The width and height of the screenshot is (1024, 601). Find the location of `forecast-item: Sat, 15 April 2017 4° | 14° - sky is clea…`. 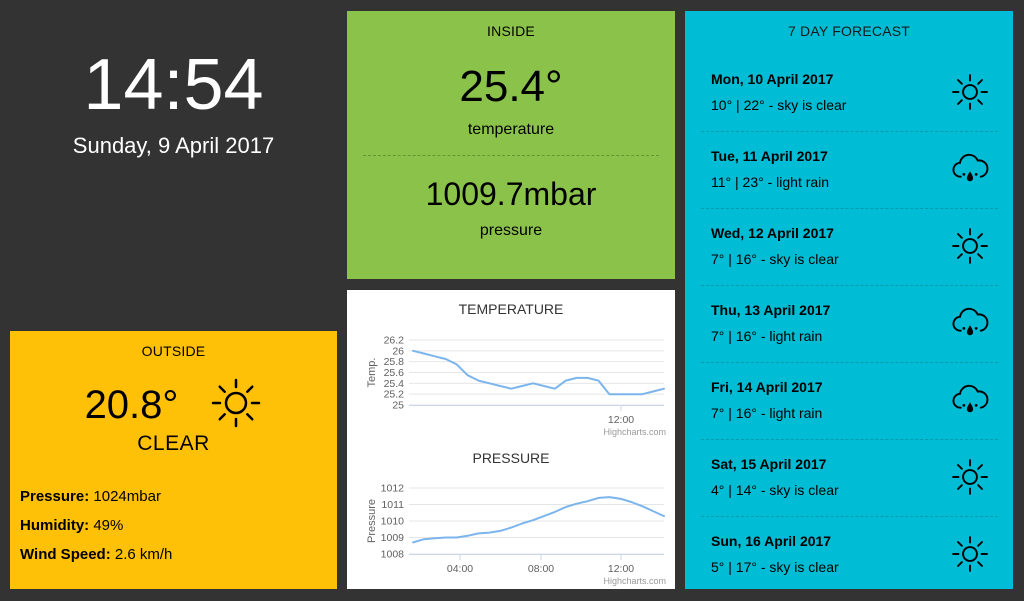

forecast-item: Sat, 15 April 2017 4° | 14° - sky is clea… is located at coordinates (849, 478).